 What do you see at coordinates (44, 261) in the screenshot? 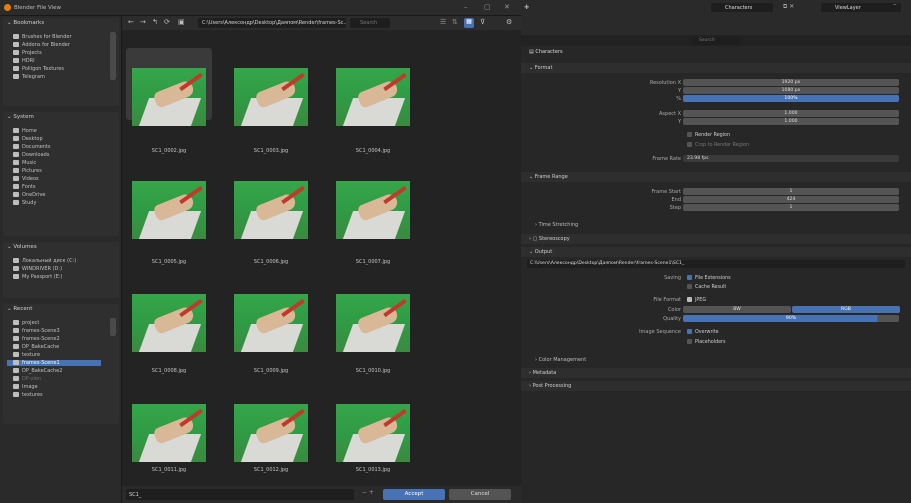
I see `volume-item: Локальный диск (C:)` at bounding box center [44, 261].